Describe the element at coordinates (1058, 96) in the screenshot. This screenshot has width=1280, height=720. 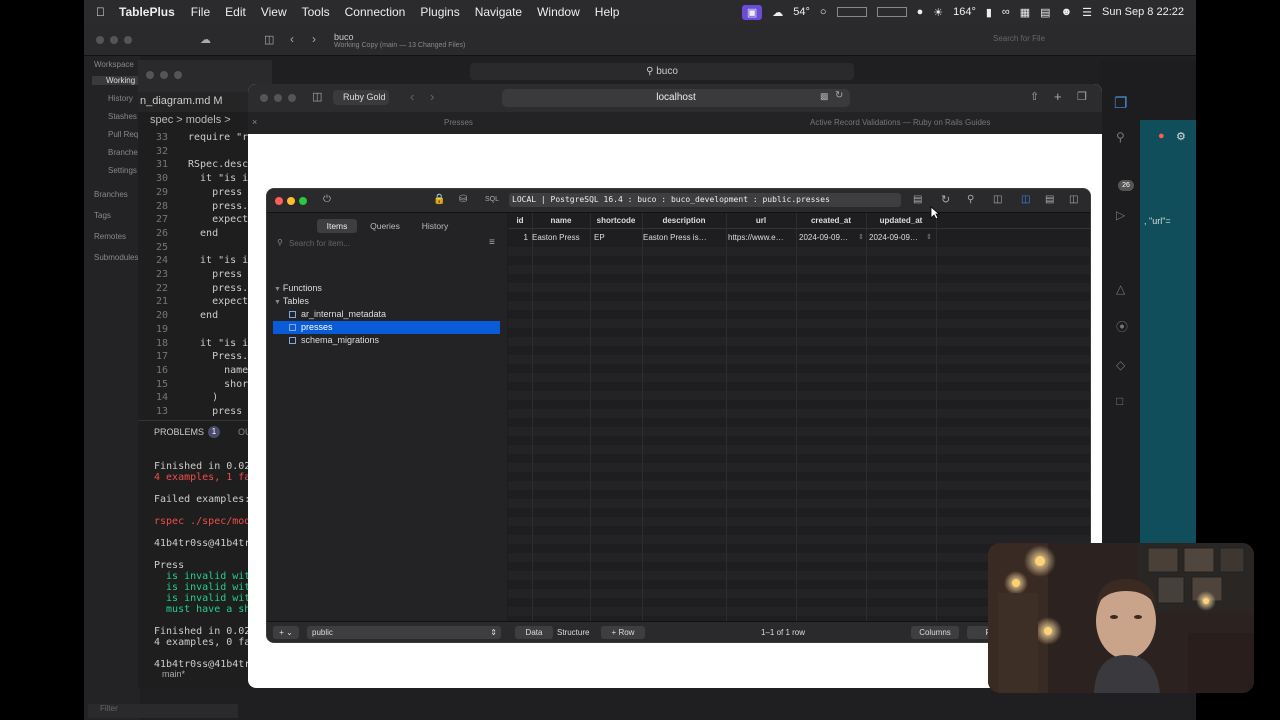
I see `new-tab-icon: +` at that location.